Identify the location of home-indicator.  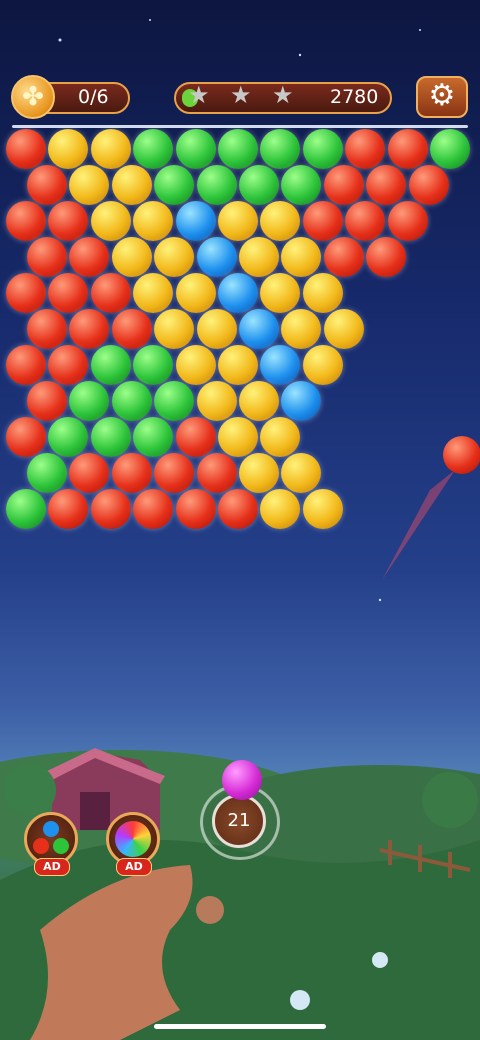
(240, 1026).